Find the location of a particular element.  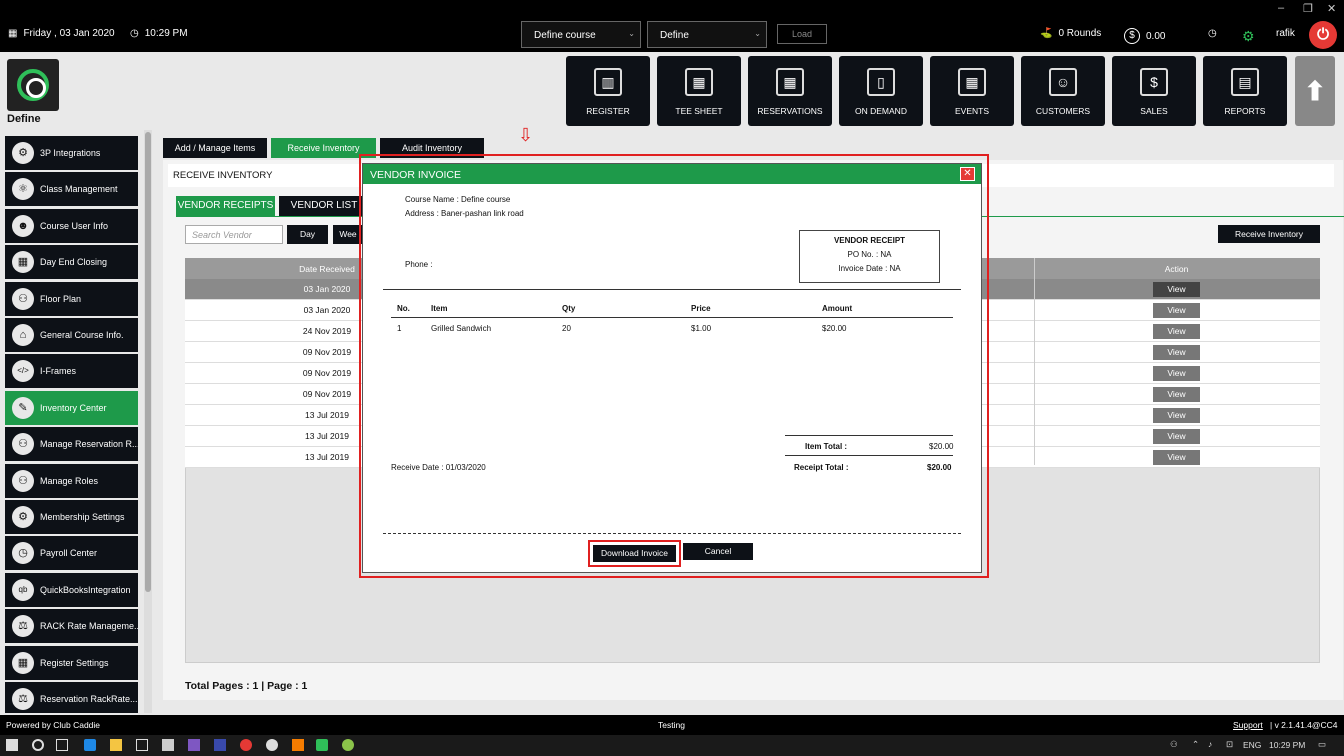

volume-icon: ♪ is located at coordinates (1210, 744).